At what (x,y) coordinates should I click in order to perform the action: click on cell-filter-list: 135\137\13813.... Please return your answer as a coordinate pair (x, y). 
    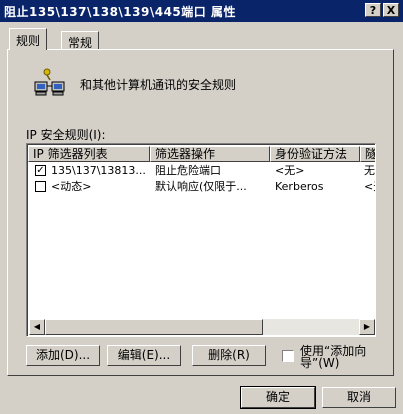
    Looking at the image, I should click on (98, 170).